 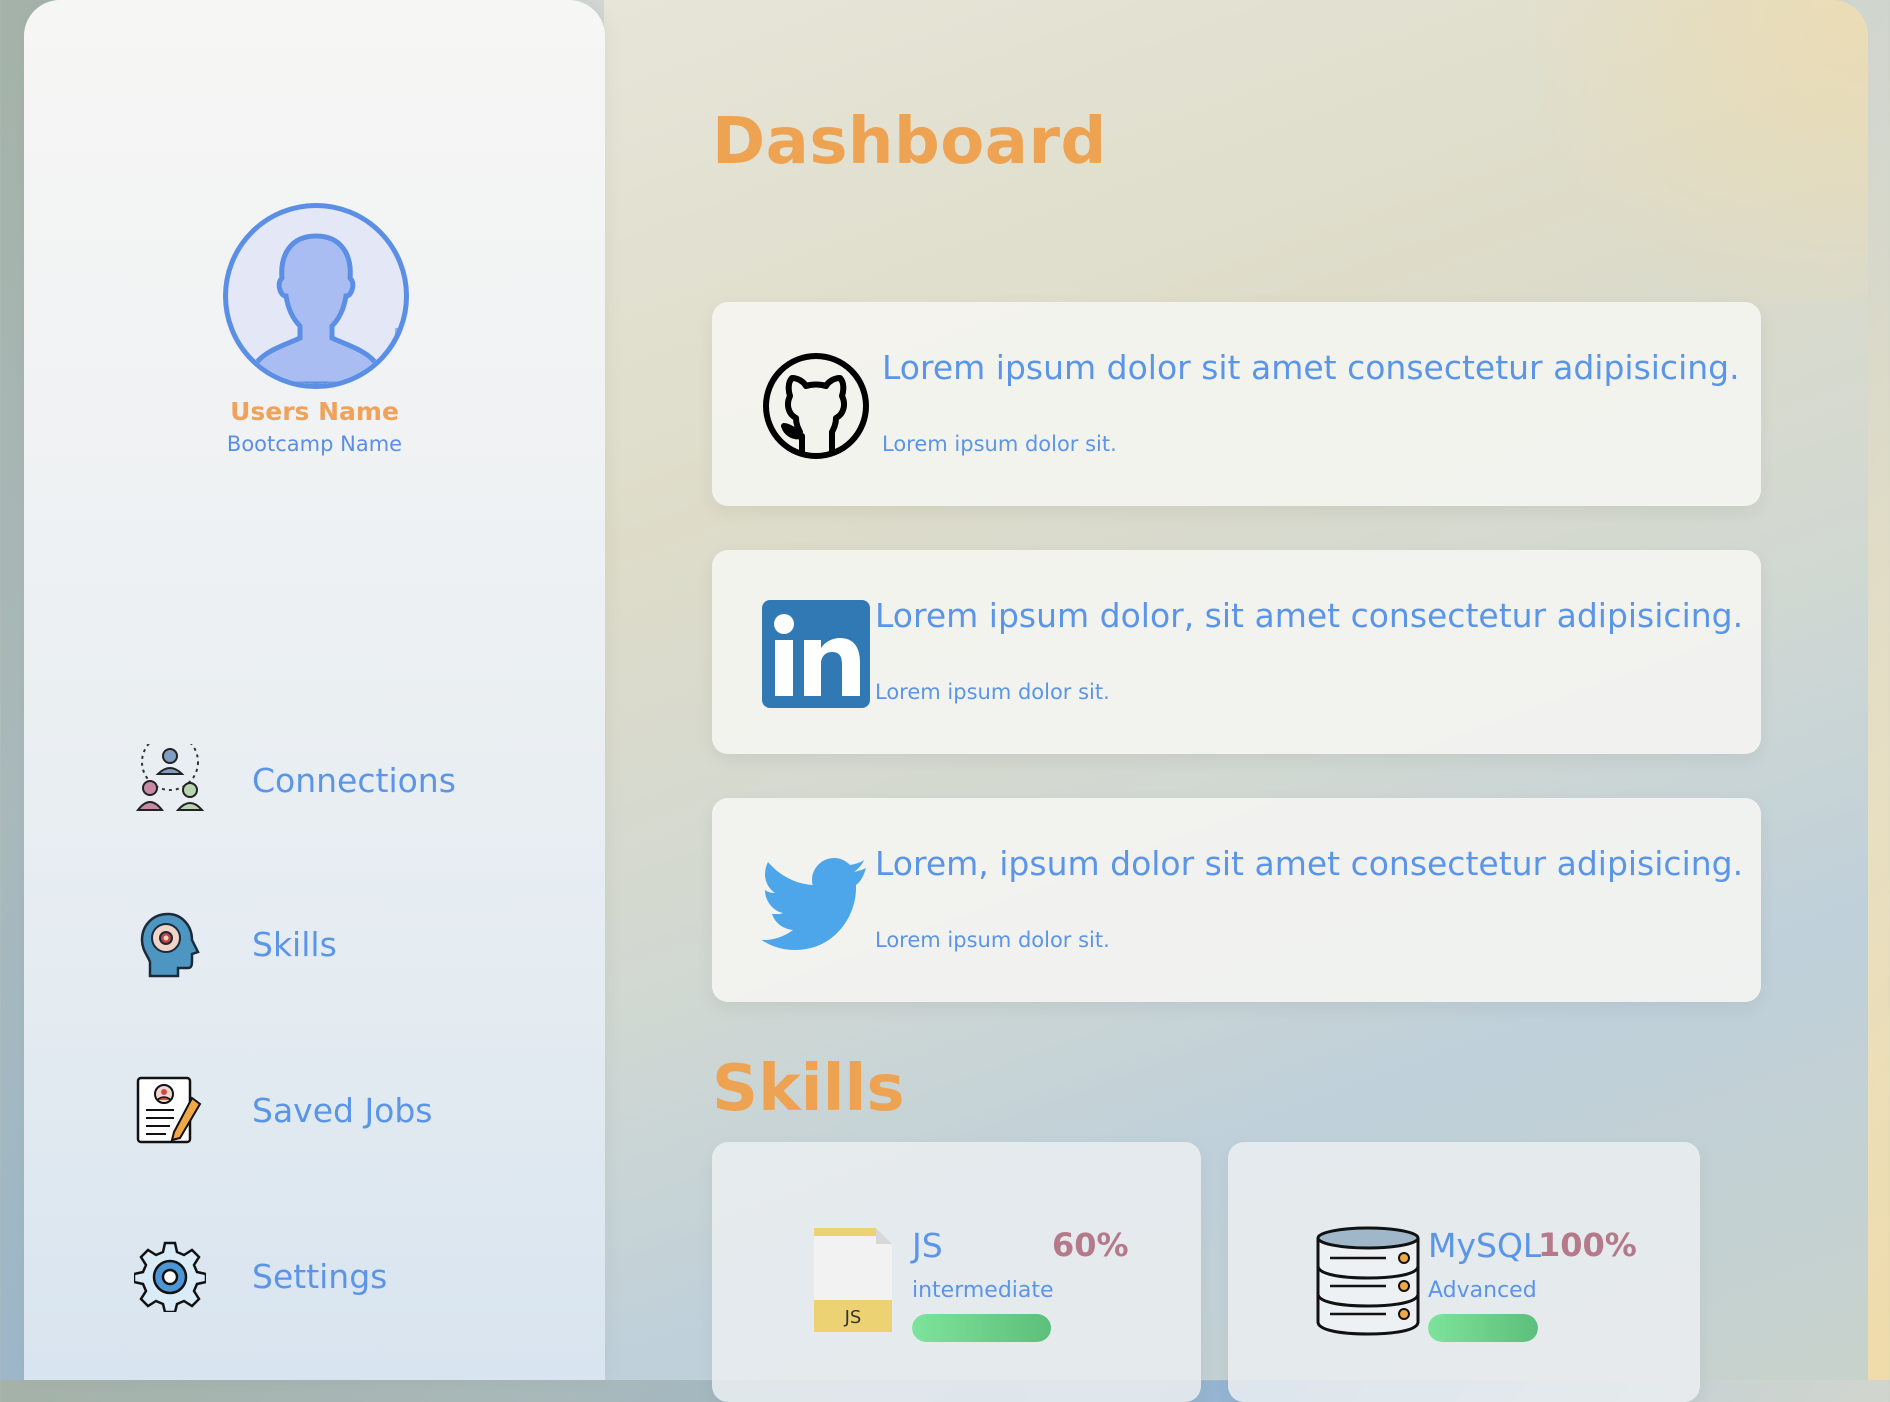 I want to click on nav-item-connections: Connections, so click(x=295, y=780).